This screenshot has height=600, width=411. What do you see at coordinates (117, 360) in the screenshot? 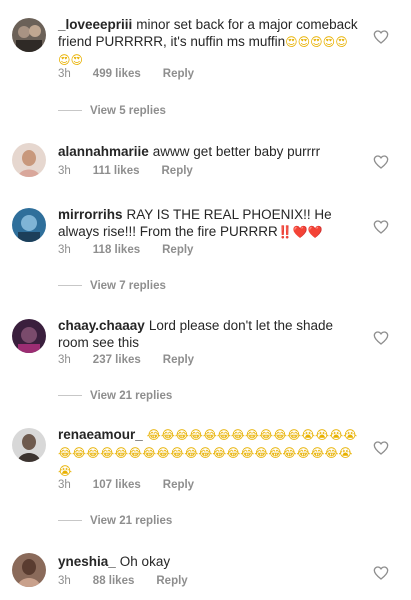
I see `likes-count: 237 likes` at bounding box center [117, 360].